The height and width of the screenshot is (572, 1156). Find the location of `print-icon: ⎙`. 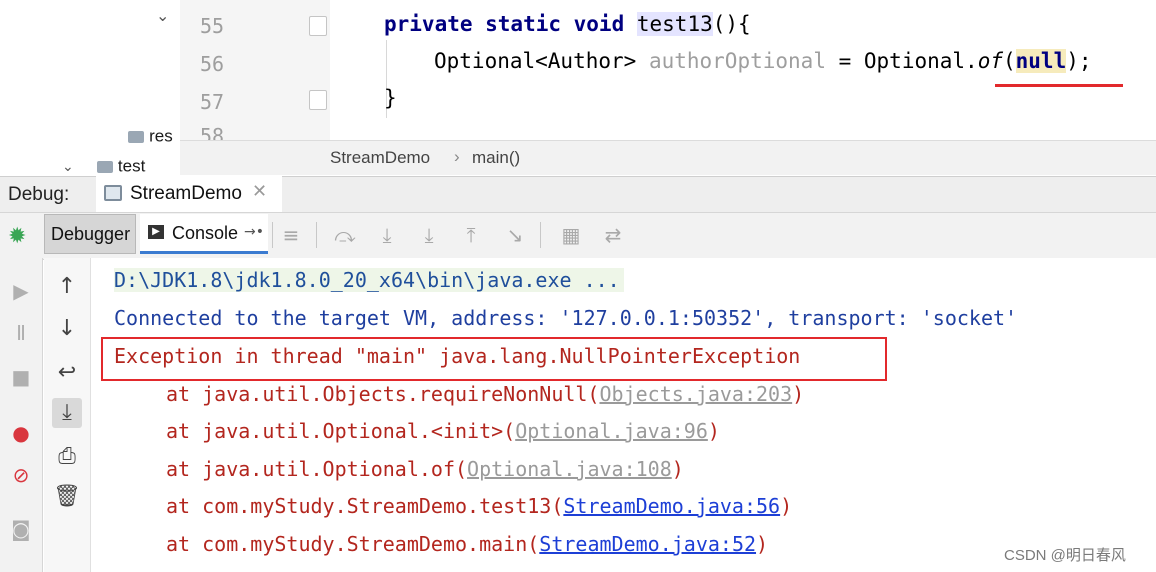

print-icon: ⎙ is located at coordinates (67, 457).